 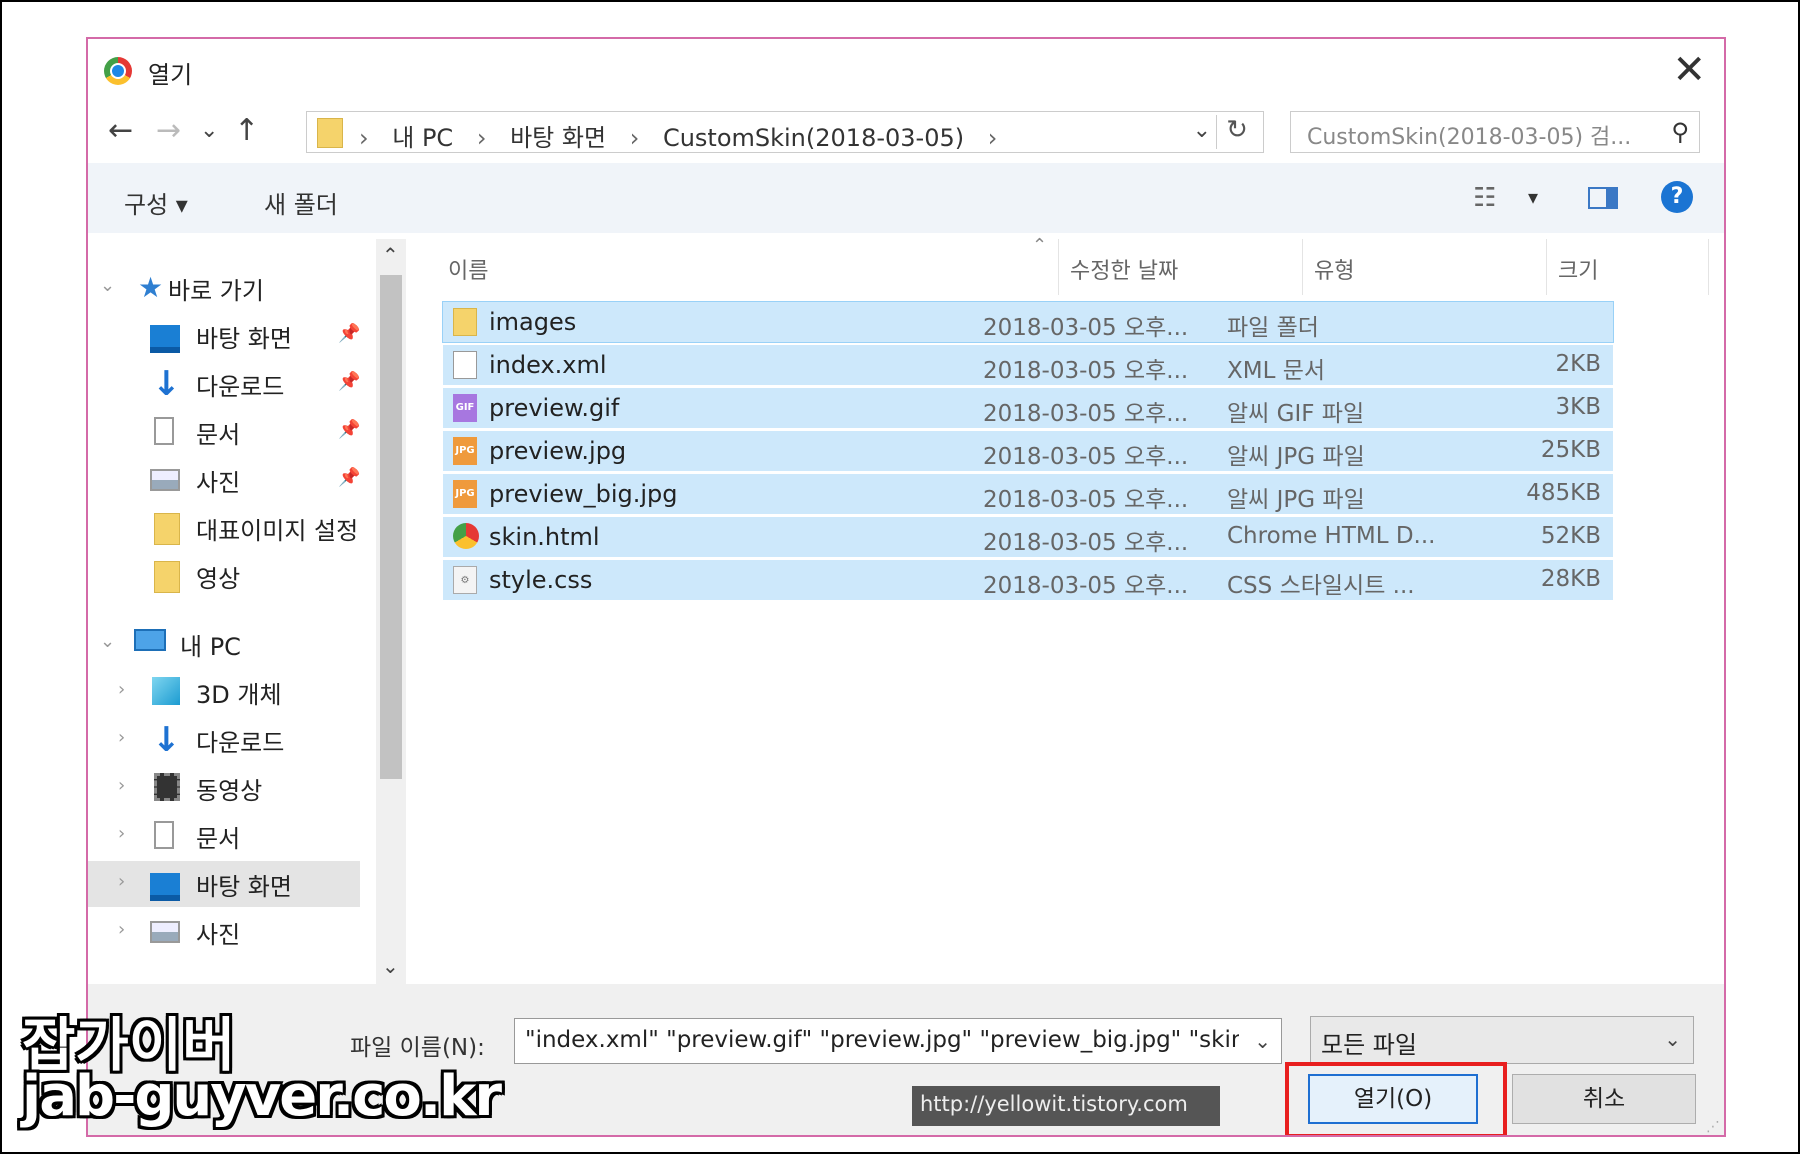 What do you see at coordinates (166, 740) in the screenshot?
I see `download-icon: ↓` at bounding box center [166, 740].